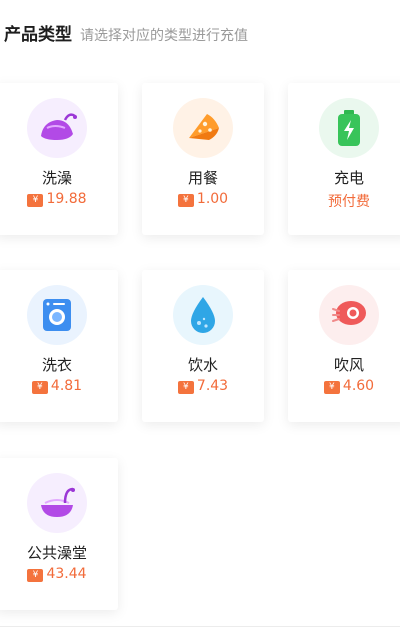  Describe the element at coordinates (200, 626) in the screenshot. I see `bottom-divider` at that location.